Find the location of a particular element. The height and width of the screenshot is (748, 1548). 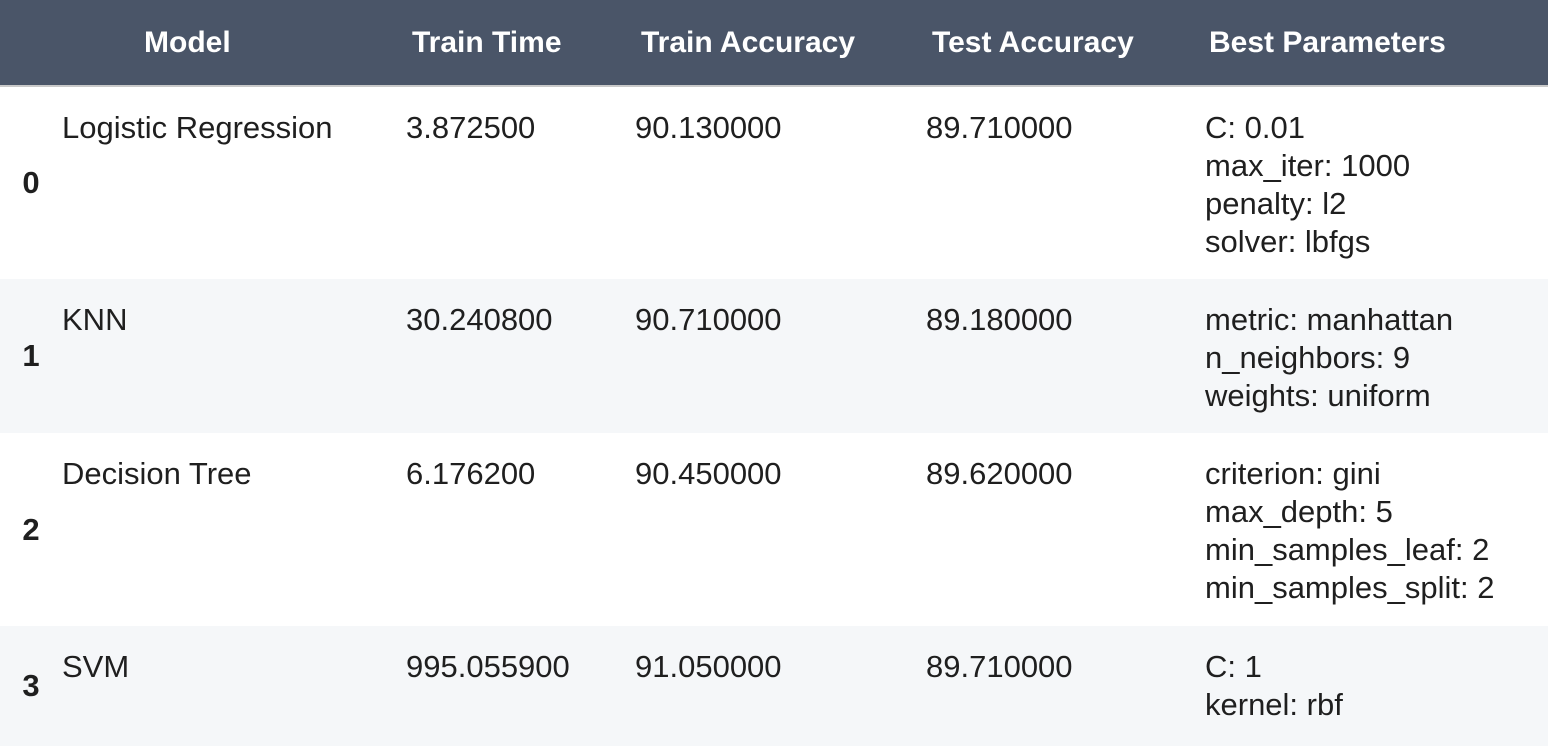

cell-model: KNN is located at coordinates (95, 319).